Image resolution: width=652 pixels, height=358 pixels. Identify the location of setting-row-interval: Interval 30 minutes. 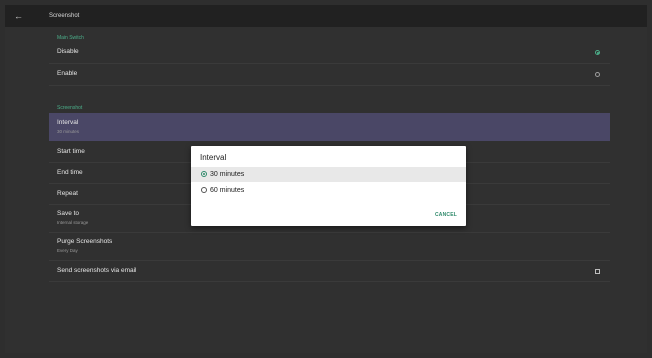
(329, 127).